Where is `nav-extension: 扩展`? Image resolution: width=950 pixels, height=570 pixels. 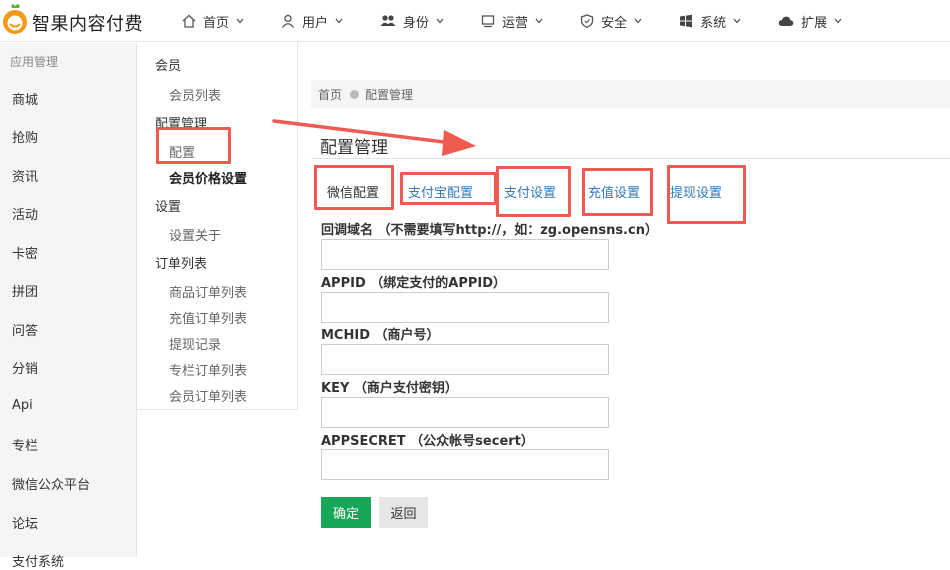
nav-extension: 扩展 is located at coordinates (813, 21).